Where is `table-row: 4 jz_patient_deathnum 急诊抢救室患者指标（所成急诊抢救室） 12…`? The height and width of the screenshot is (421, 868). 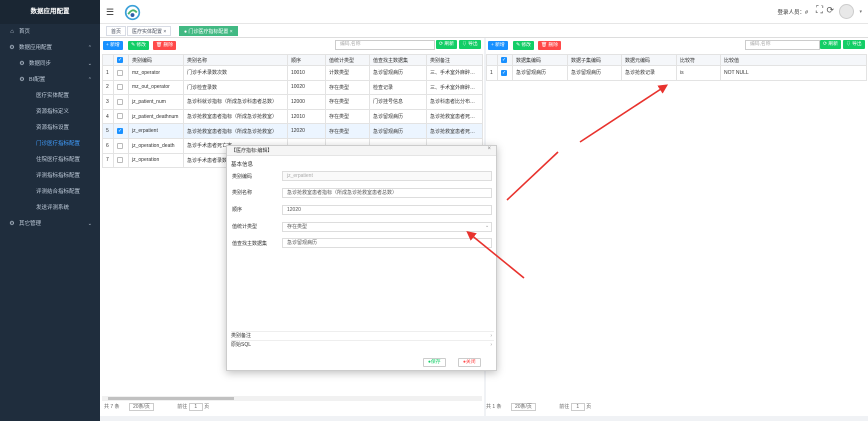 table-row: 4 jz_patient_deathnum 急诊抢救室患者指标（所成急诊抢救室） 12… is located at coordinates (292, 116).